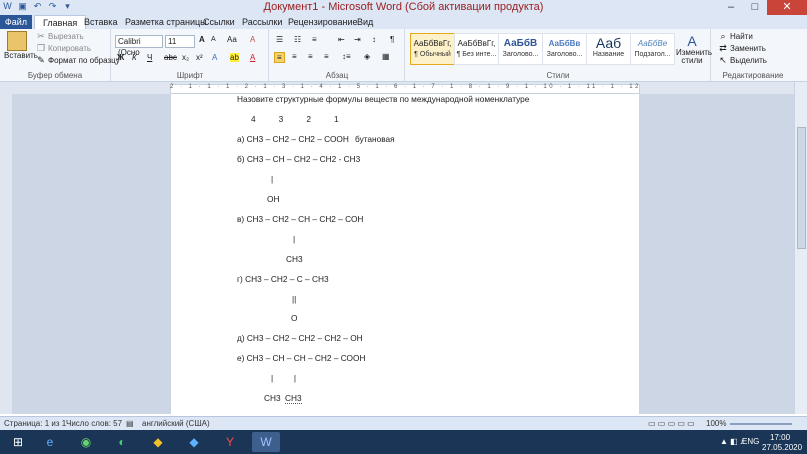 This screenshot has width=807, height=454. I want to click on tab-insert: Вставка, so click(100, 22).